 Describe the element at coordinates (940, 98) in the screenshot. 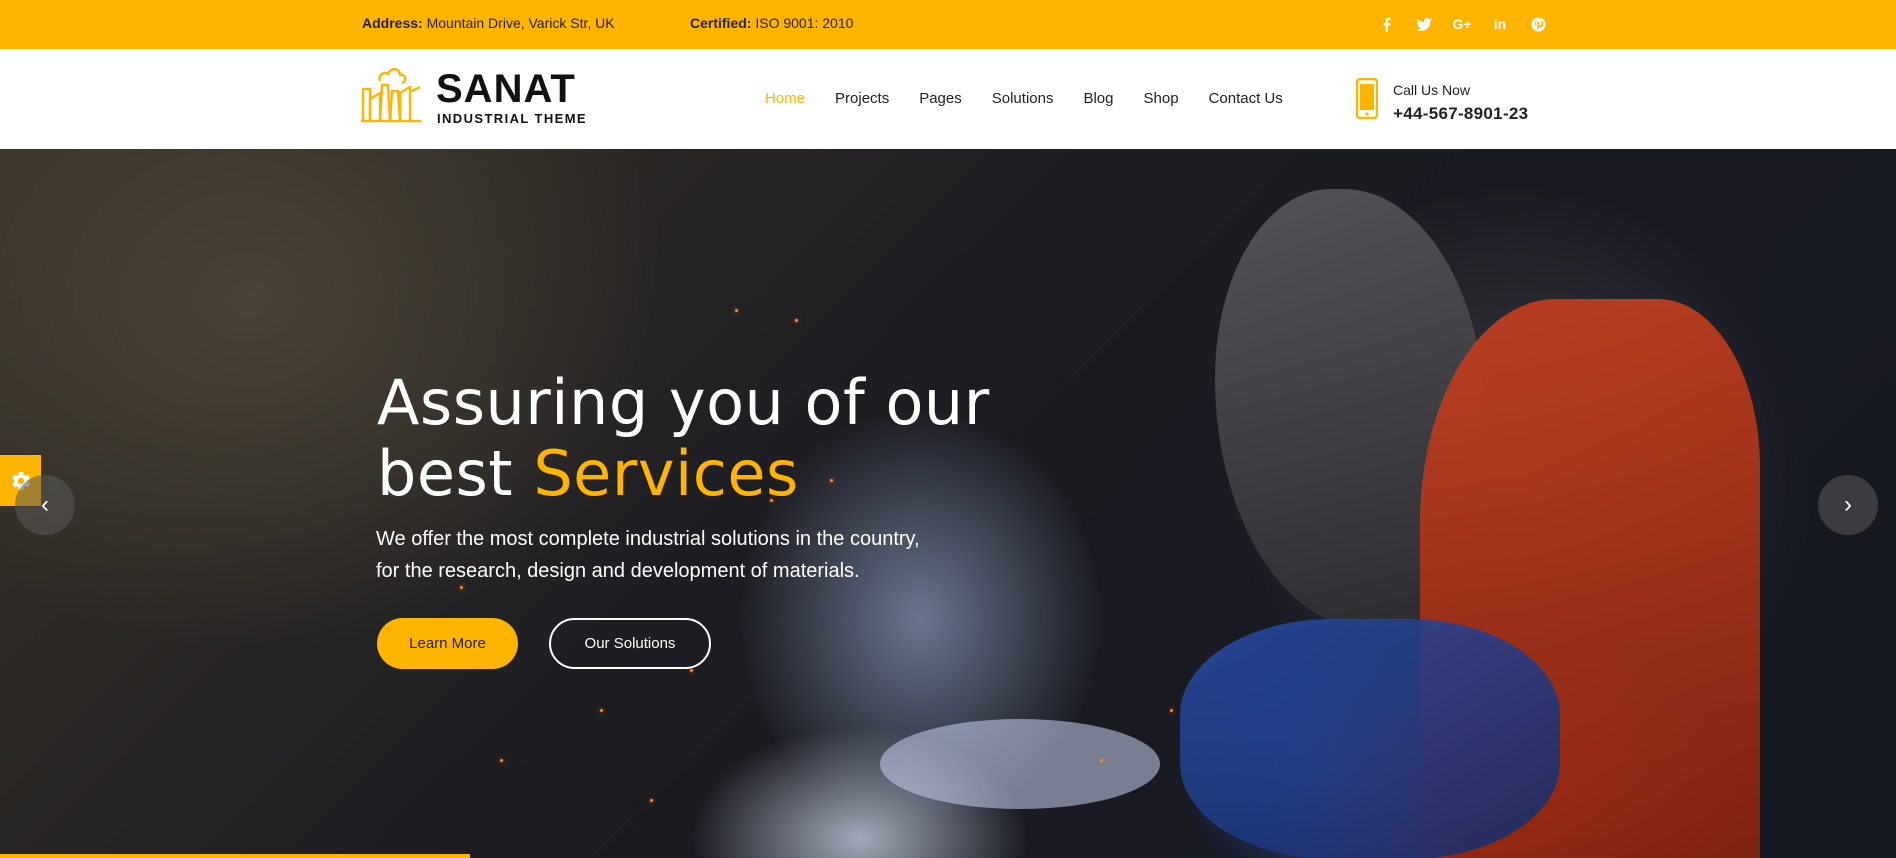

I see `nav-item-pages: Pages` at that location.